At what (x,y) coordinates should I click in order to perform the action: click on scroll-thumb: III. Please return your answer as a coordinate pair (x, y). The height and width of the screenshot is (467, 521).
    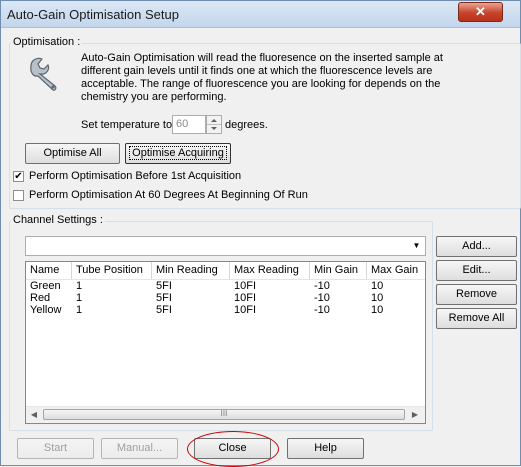
    Looking at the image, I should click on (224, 414).